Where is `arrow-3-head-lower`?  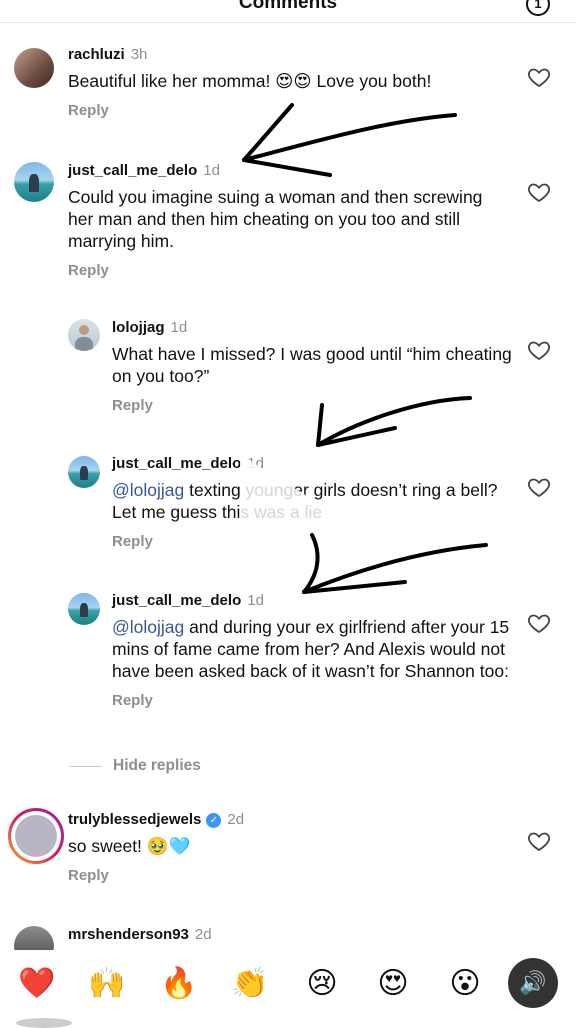 arrow-3-head-lower is located at coordinates (354, 587).